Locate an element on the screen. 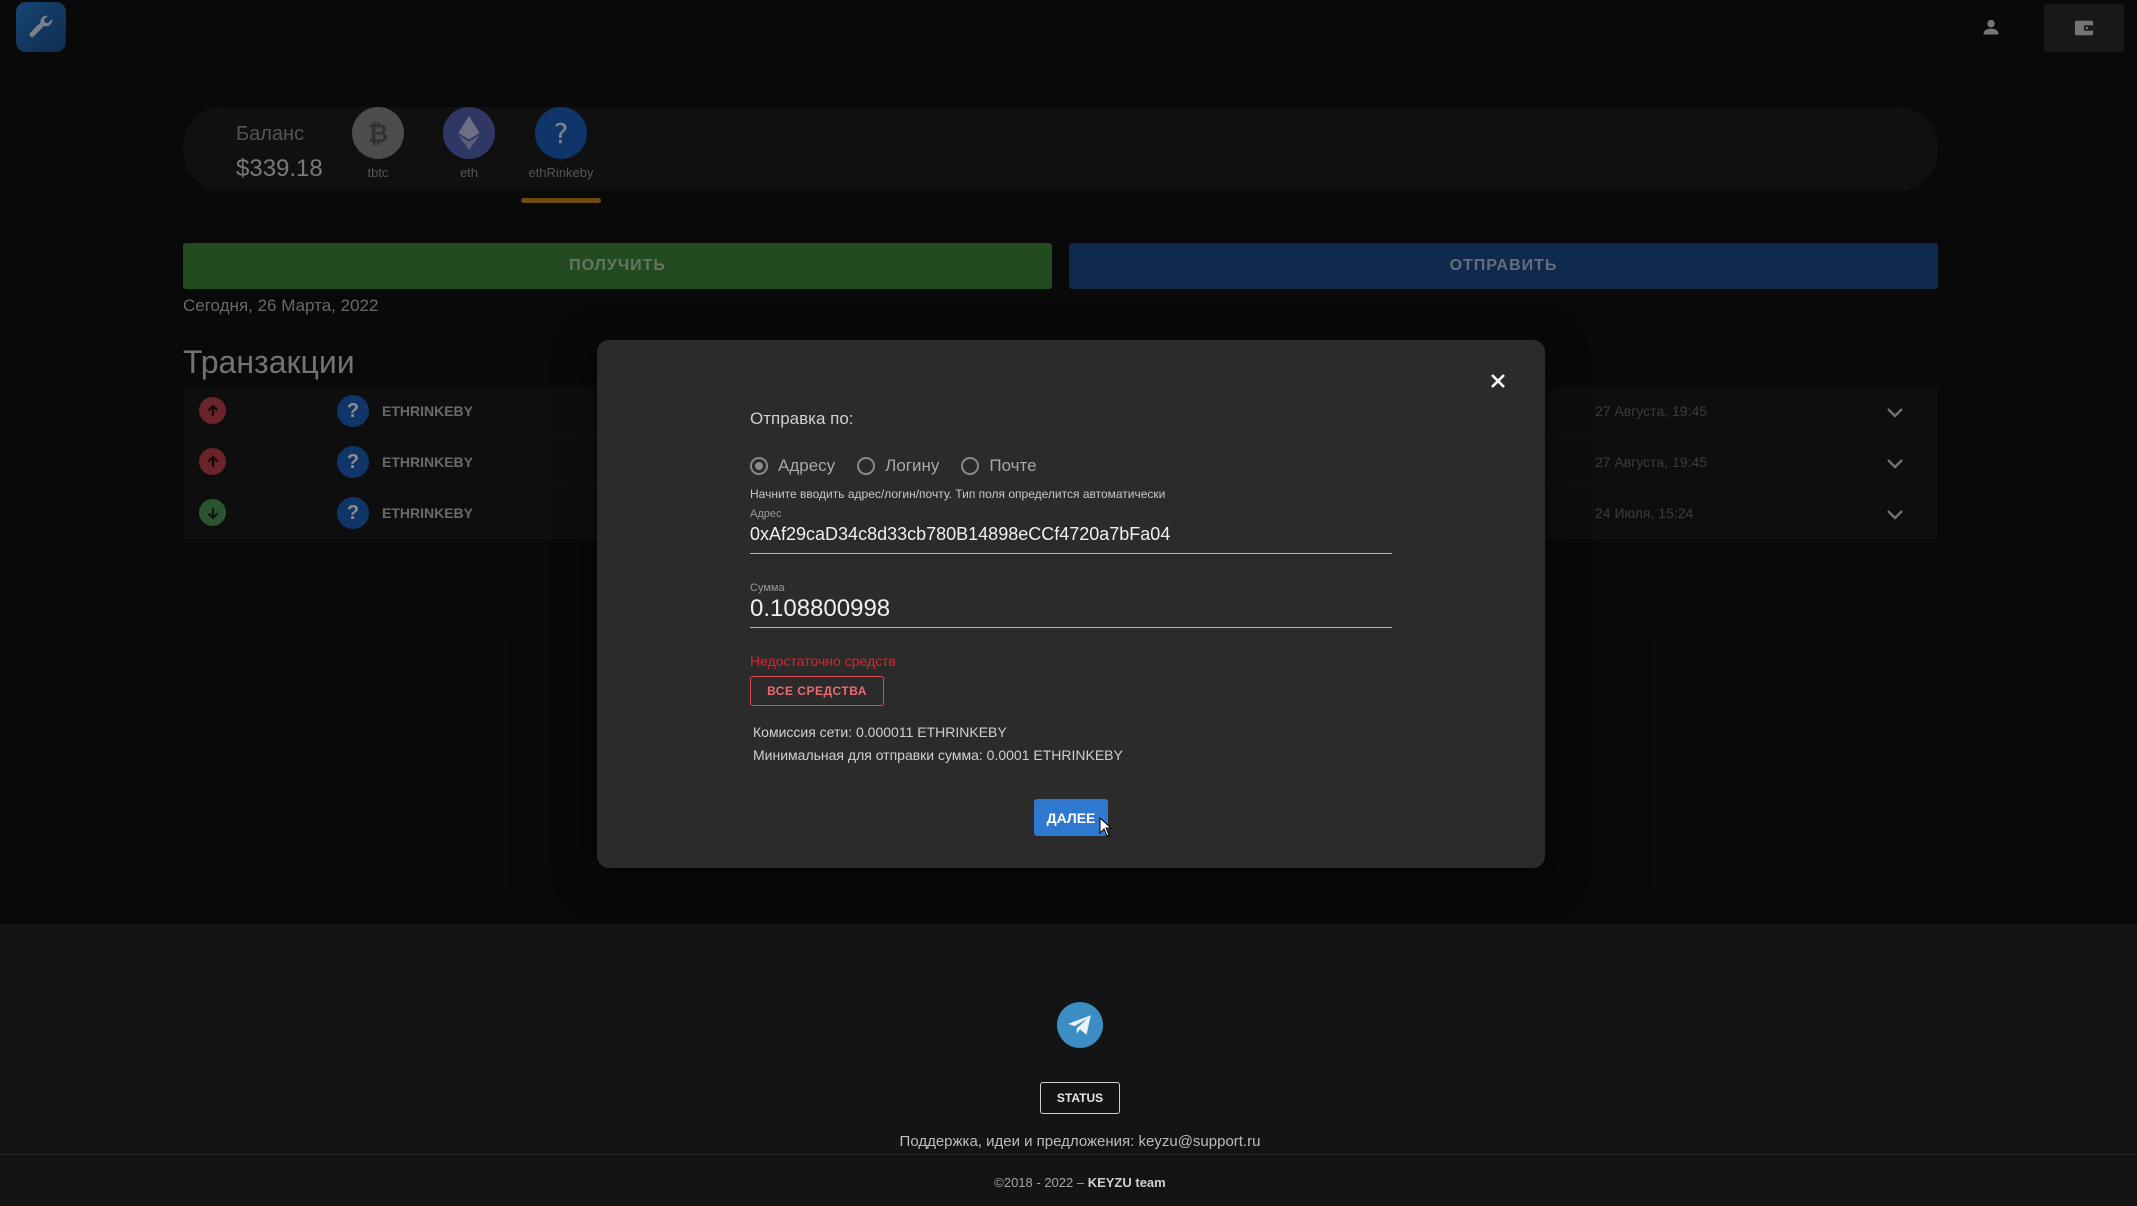 The height and width of the screenshot is (1206, 2137). radio-label: Логину is located at coordinates (912, 465).